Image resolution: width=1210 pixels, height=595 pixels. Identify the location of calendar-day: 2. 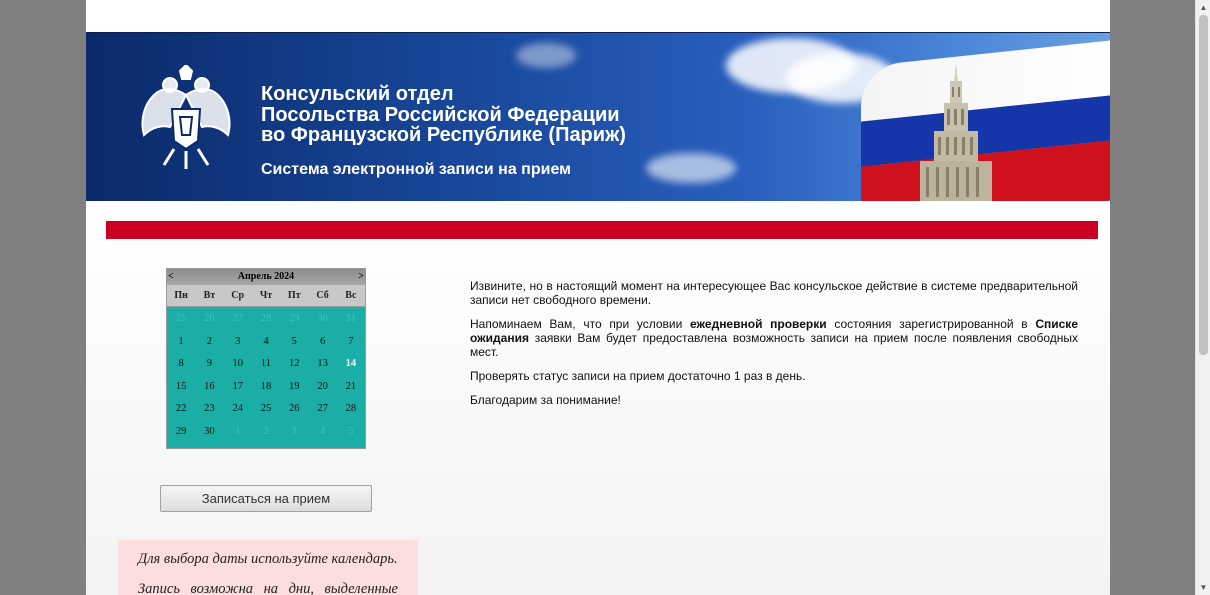
(209, 342).